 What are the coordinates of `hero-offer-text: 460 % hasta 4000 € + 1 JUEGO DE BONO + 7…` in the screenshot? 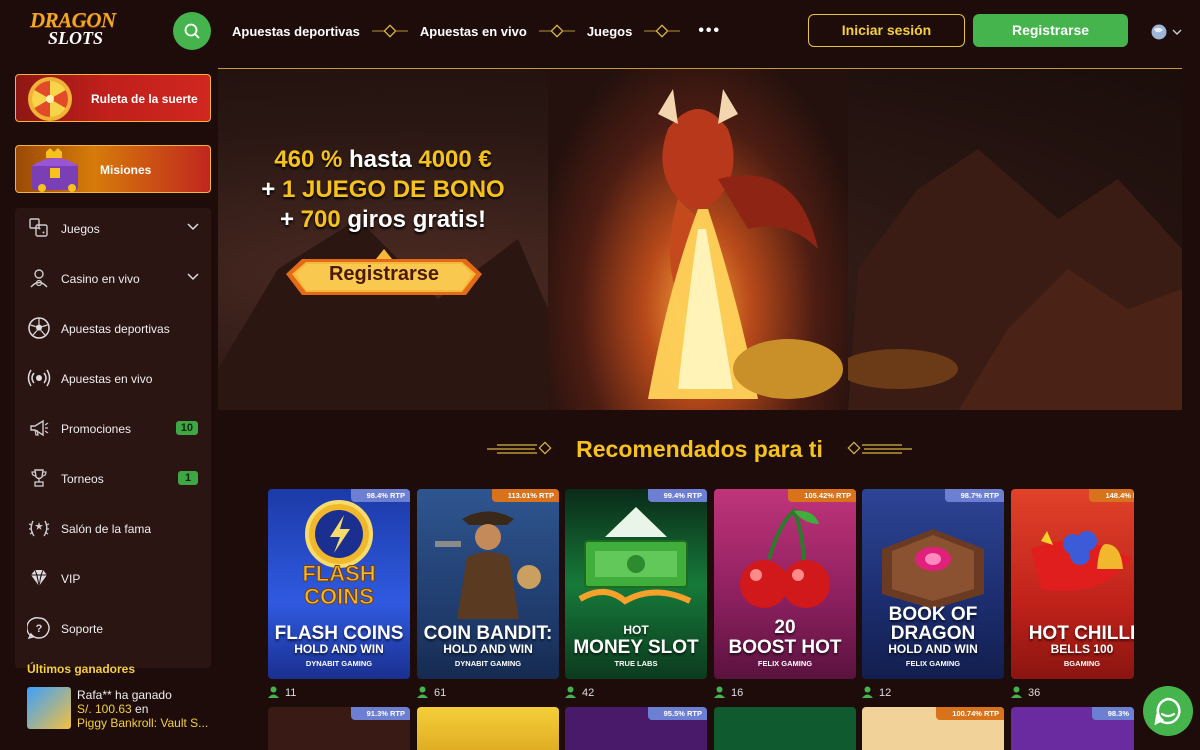 It's located at (383, 189).